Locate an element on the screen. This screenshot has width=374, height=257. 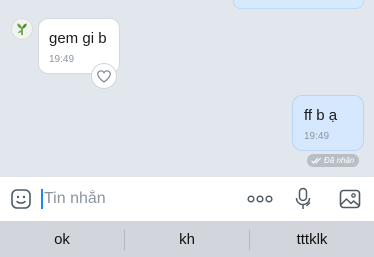
message-text: gem gi b is located at coordinates (78, 38).